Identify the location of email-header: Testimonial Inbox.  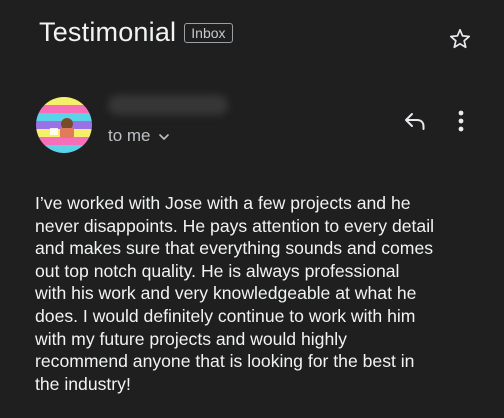
(136, 32).